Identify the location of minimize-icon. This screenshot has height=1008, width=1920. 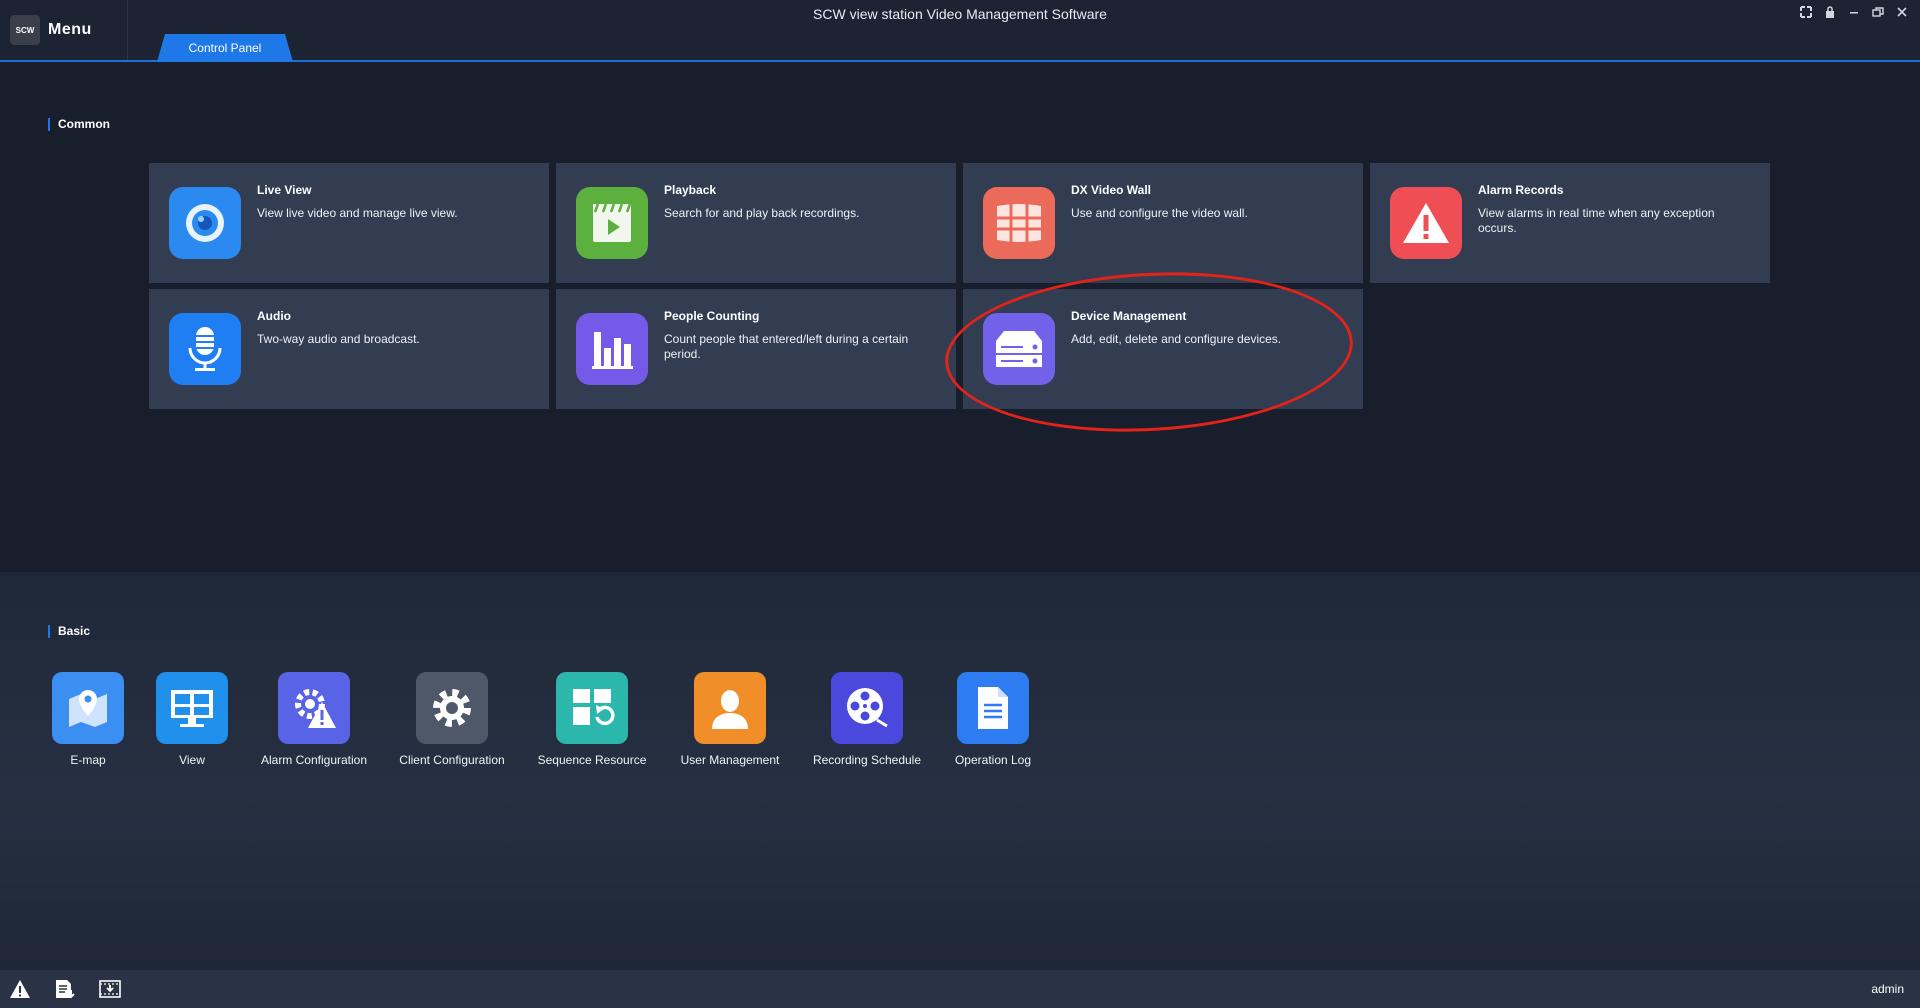
(1854, 13).